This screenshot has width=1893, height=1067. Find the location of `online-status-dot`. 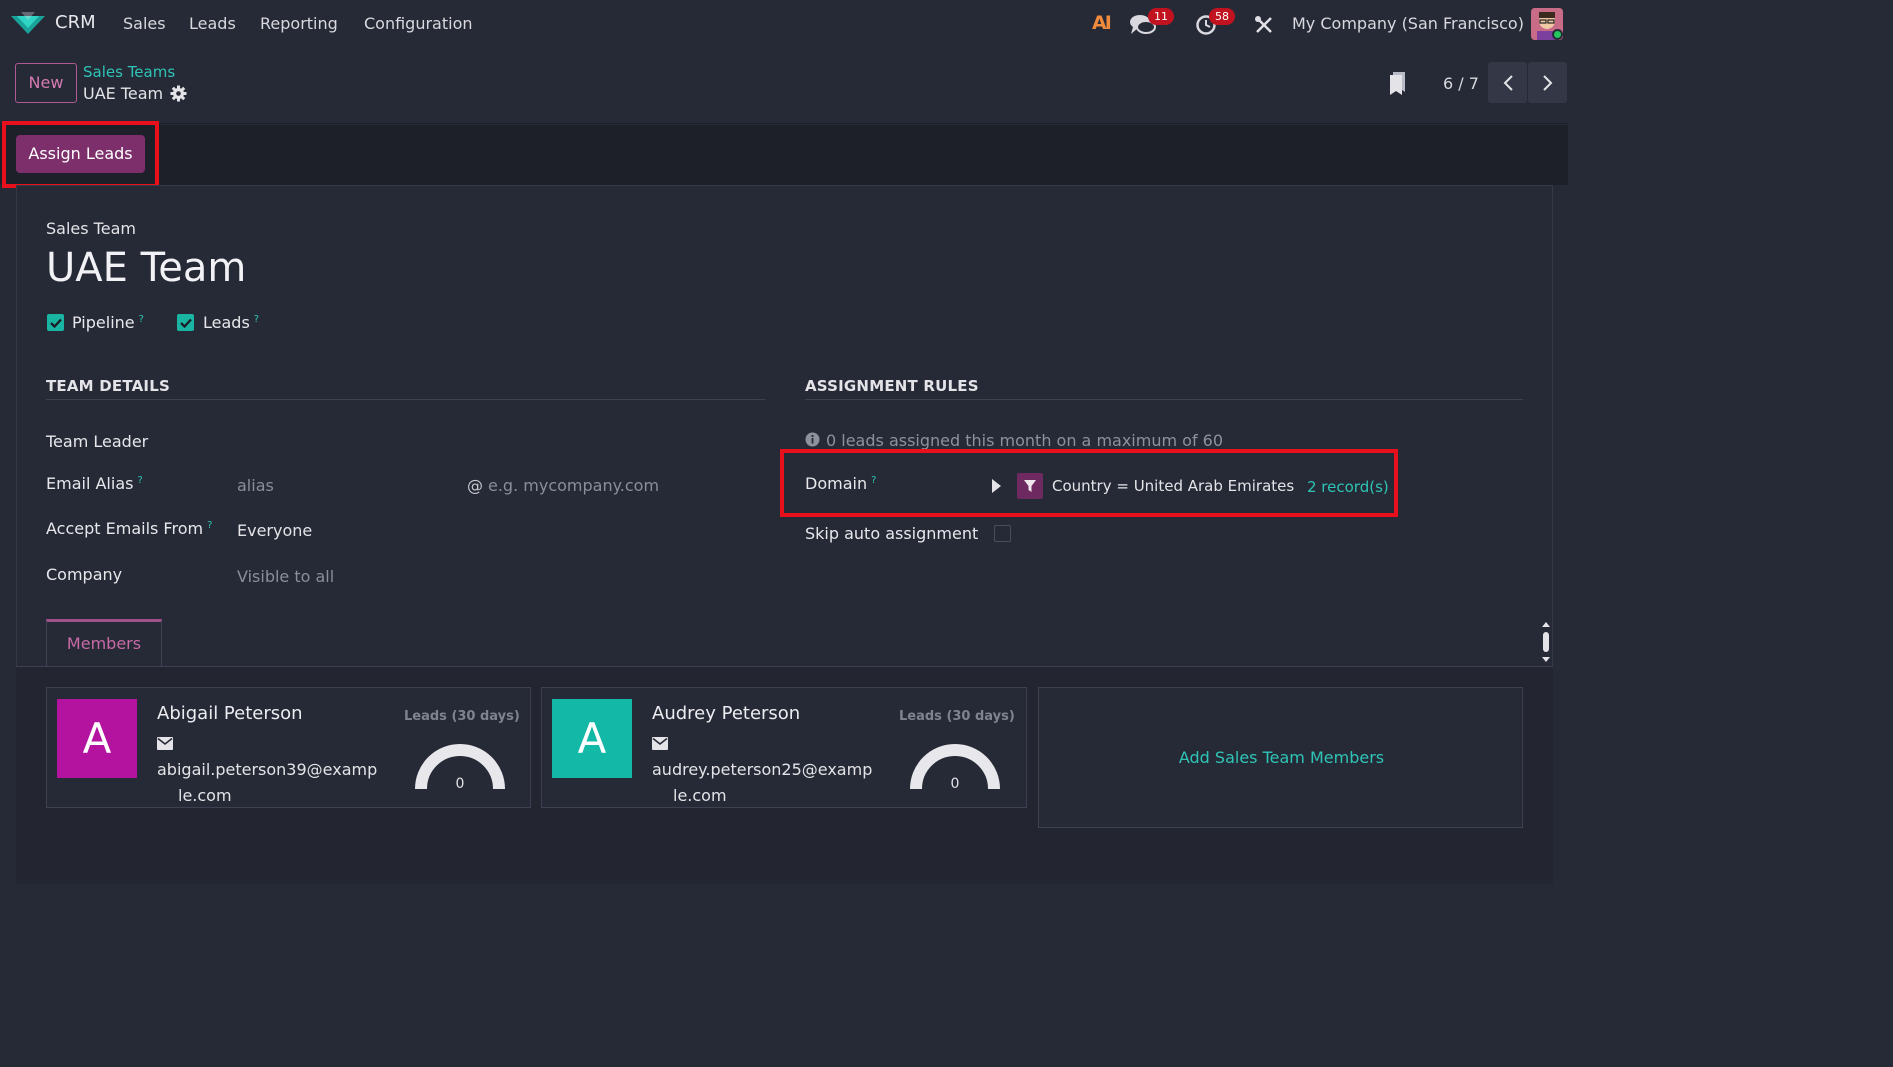

online-status-dot is located at coordinates (1557, 34).